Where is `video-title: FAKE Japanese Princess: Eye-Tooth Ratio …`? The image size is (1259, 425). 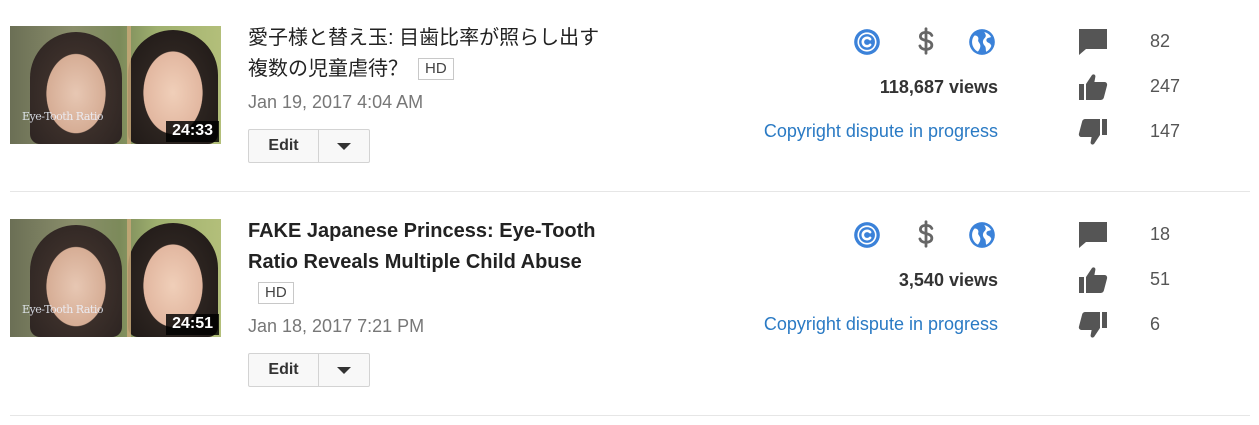
video-title: FAKE Japanese Princess: Eye-Tooth Ratio … is located at coordinates (433, 262).